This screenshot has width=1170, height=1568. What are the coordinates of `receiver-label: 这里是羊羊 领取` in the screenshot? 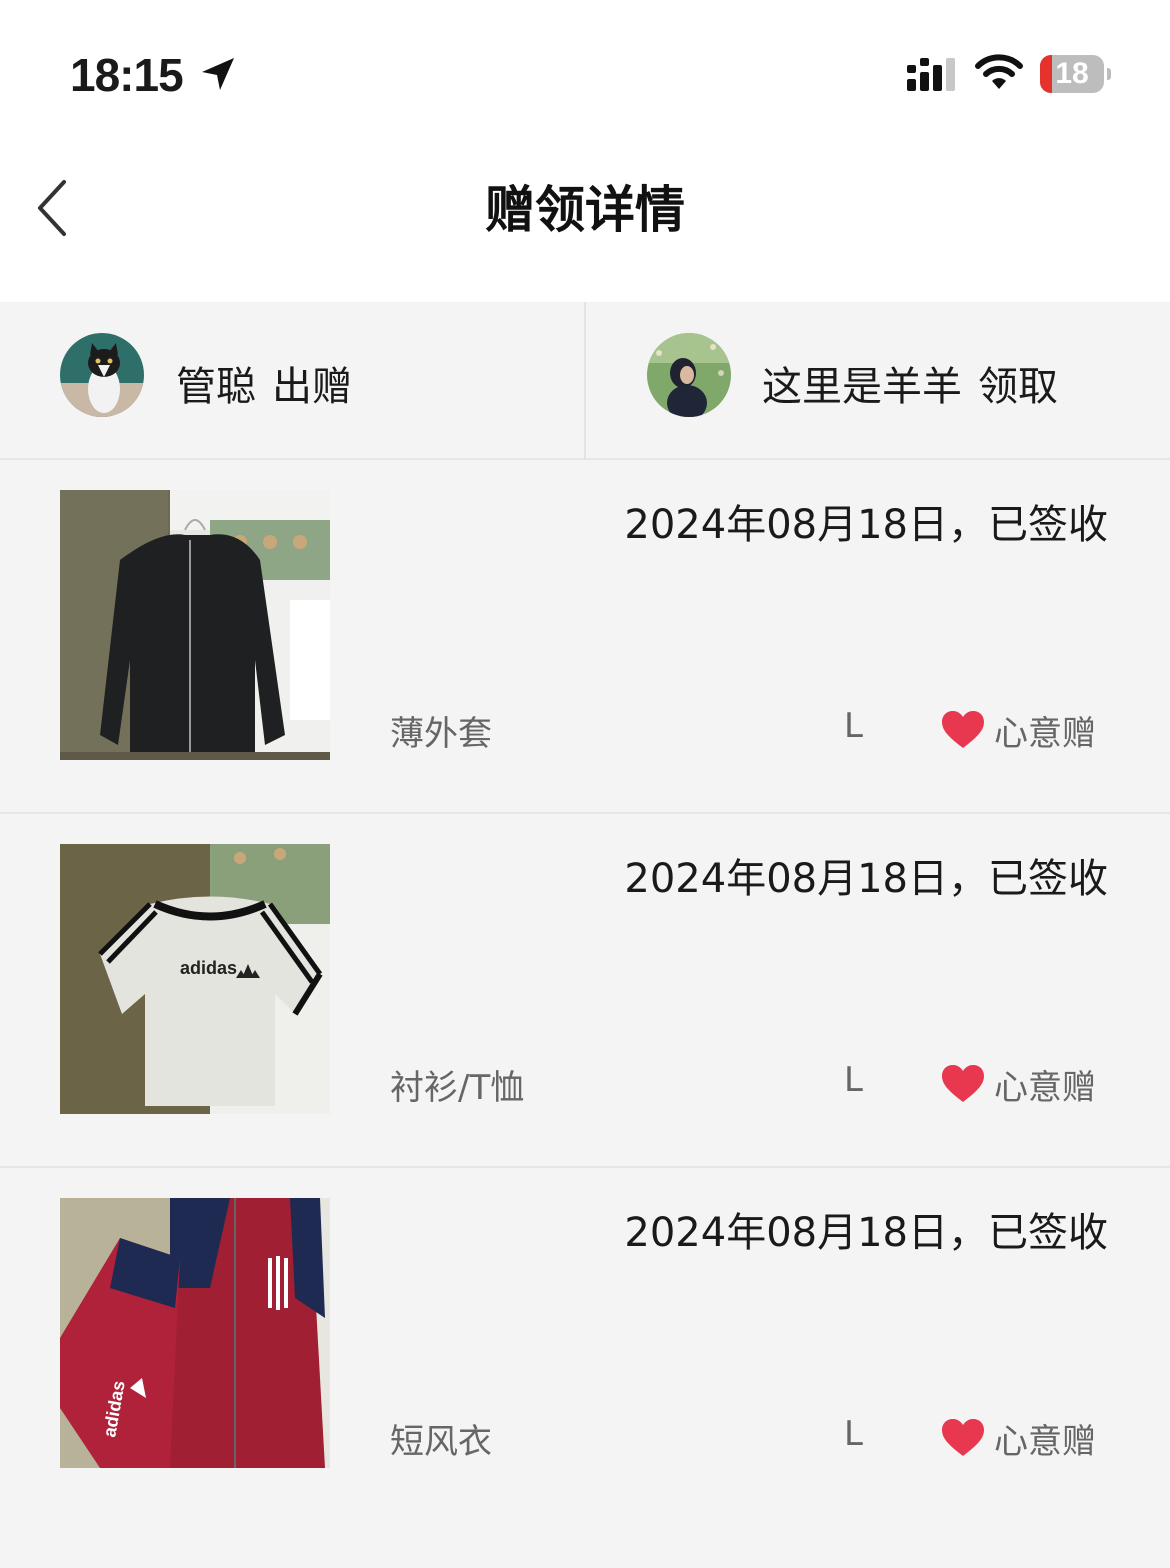 It's located at (910, 383).